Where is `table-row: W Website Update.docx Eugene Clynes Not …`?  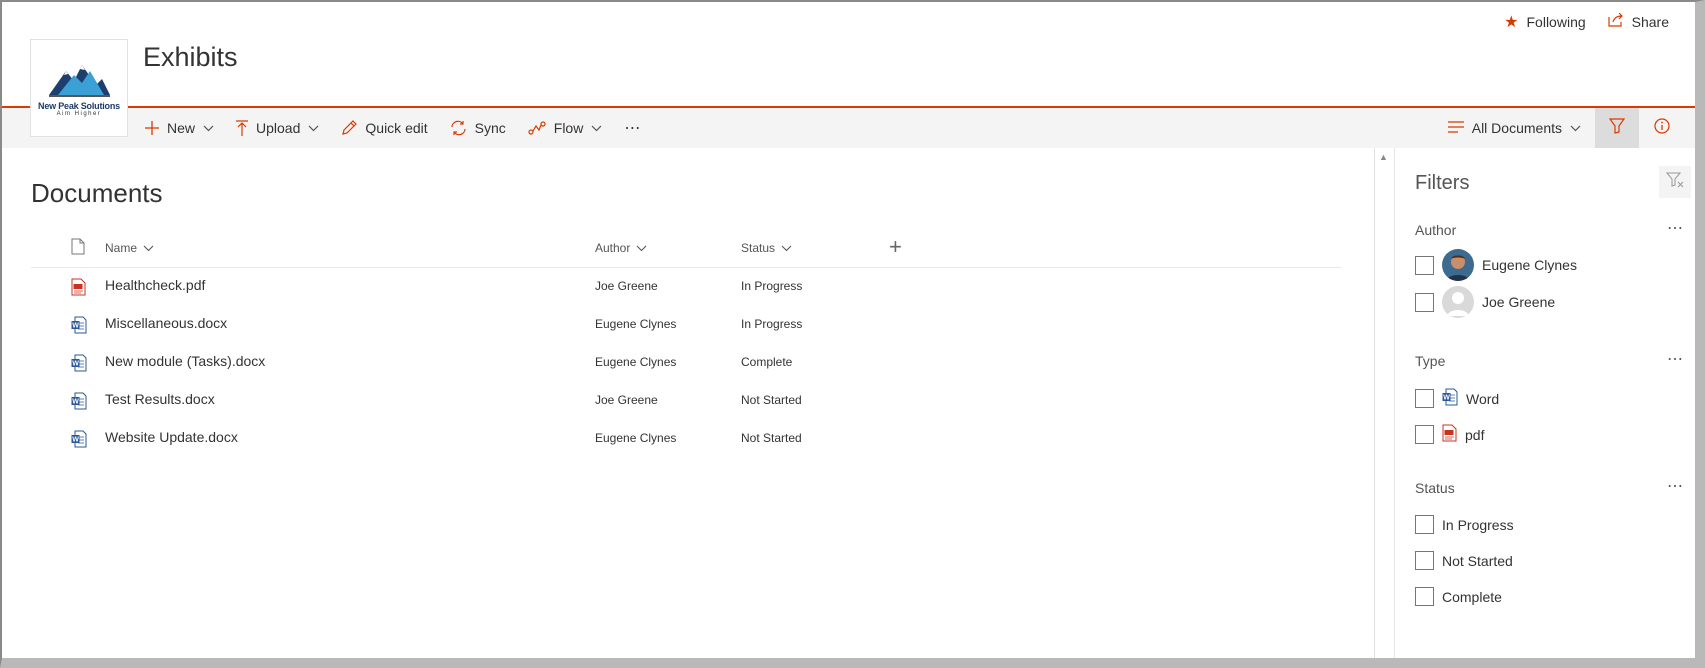
table-row: W Website Update.docx Eugene Clynes Not … is located at coordinates (686, 439).